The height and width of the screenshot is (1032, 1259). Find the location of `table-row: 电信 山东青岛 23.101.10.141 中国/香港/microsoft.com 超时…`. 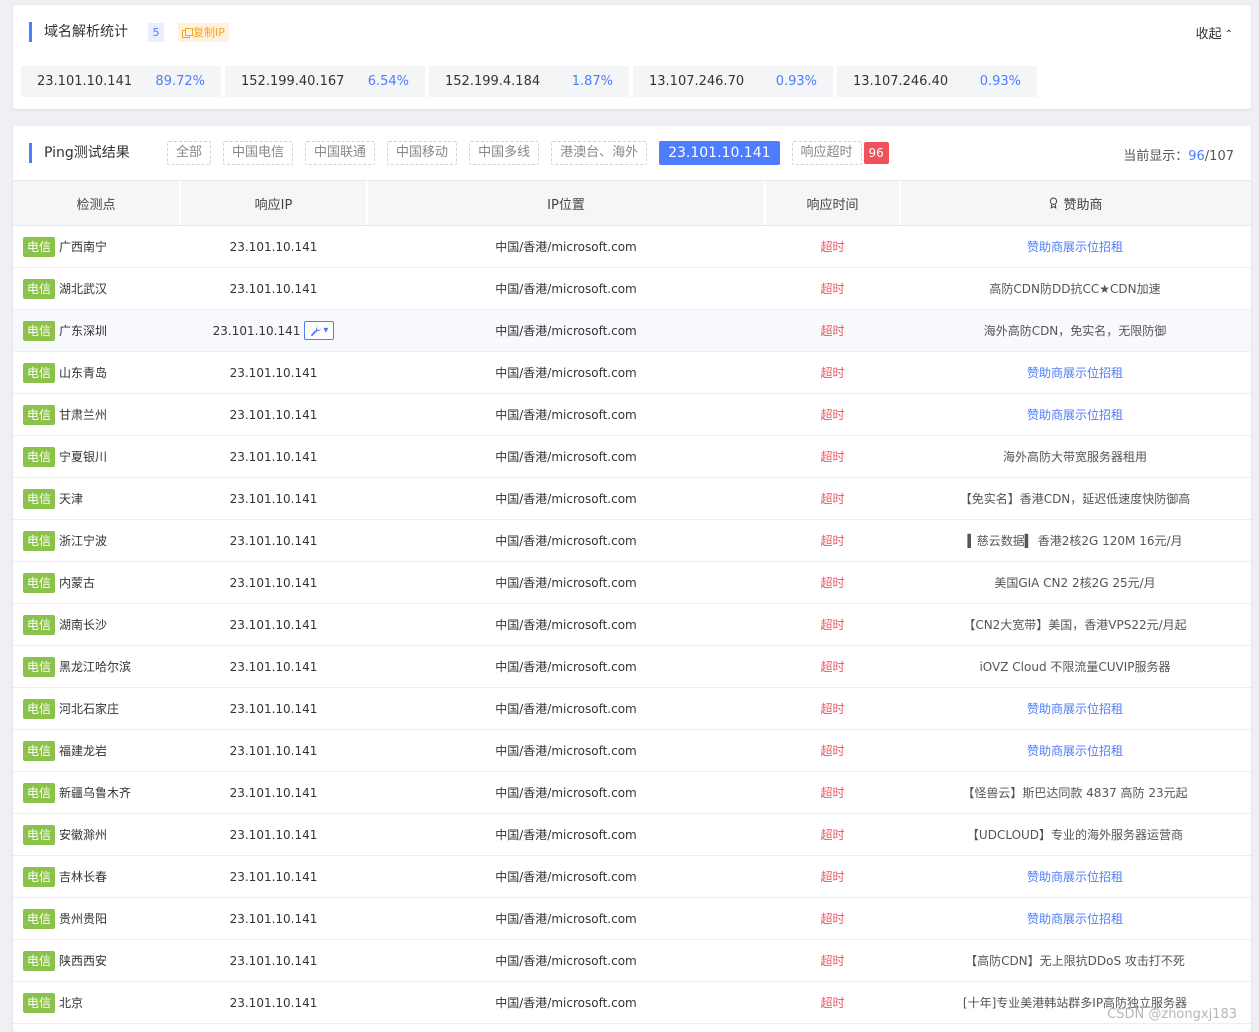

table-row: 电信 山东青岛 23.101.10.141 中国/香港/microsoft.com 超时… is located at coordinates (632, 373).